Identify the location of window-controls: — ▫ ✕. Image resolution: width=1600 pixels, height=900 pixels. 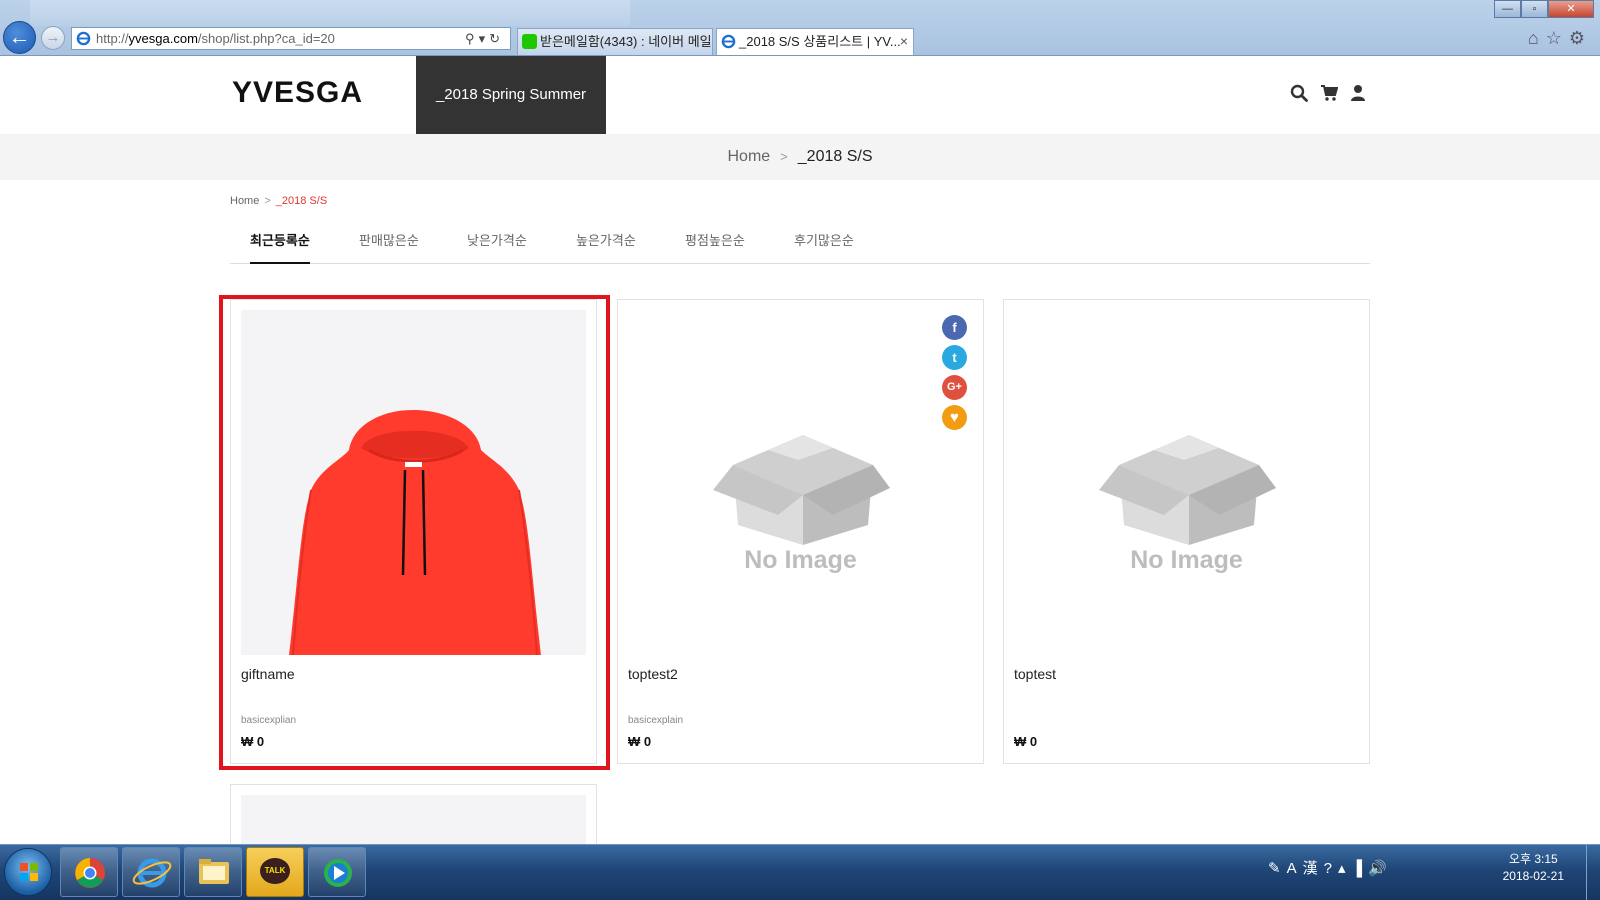
(1544, 9).